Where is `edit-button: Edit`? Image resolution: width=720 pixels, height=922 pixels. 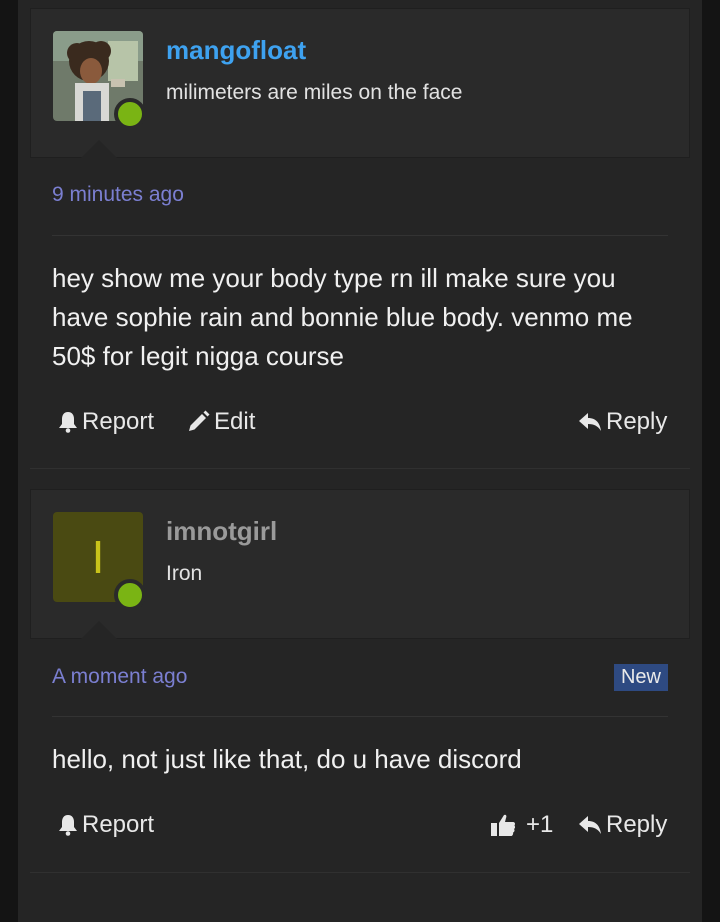 edit-button: Edit is located at coordinates (220, 422).